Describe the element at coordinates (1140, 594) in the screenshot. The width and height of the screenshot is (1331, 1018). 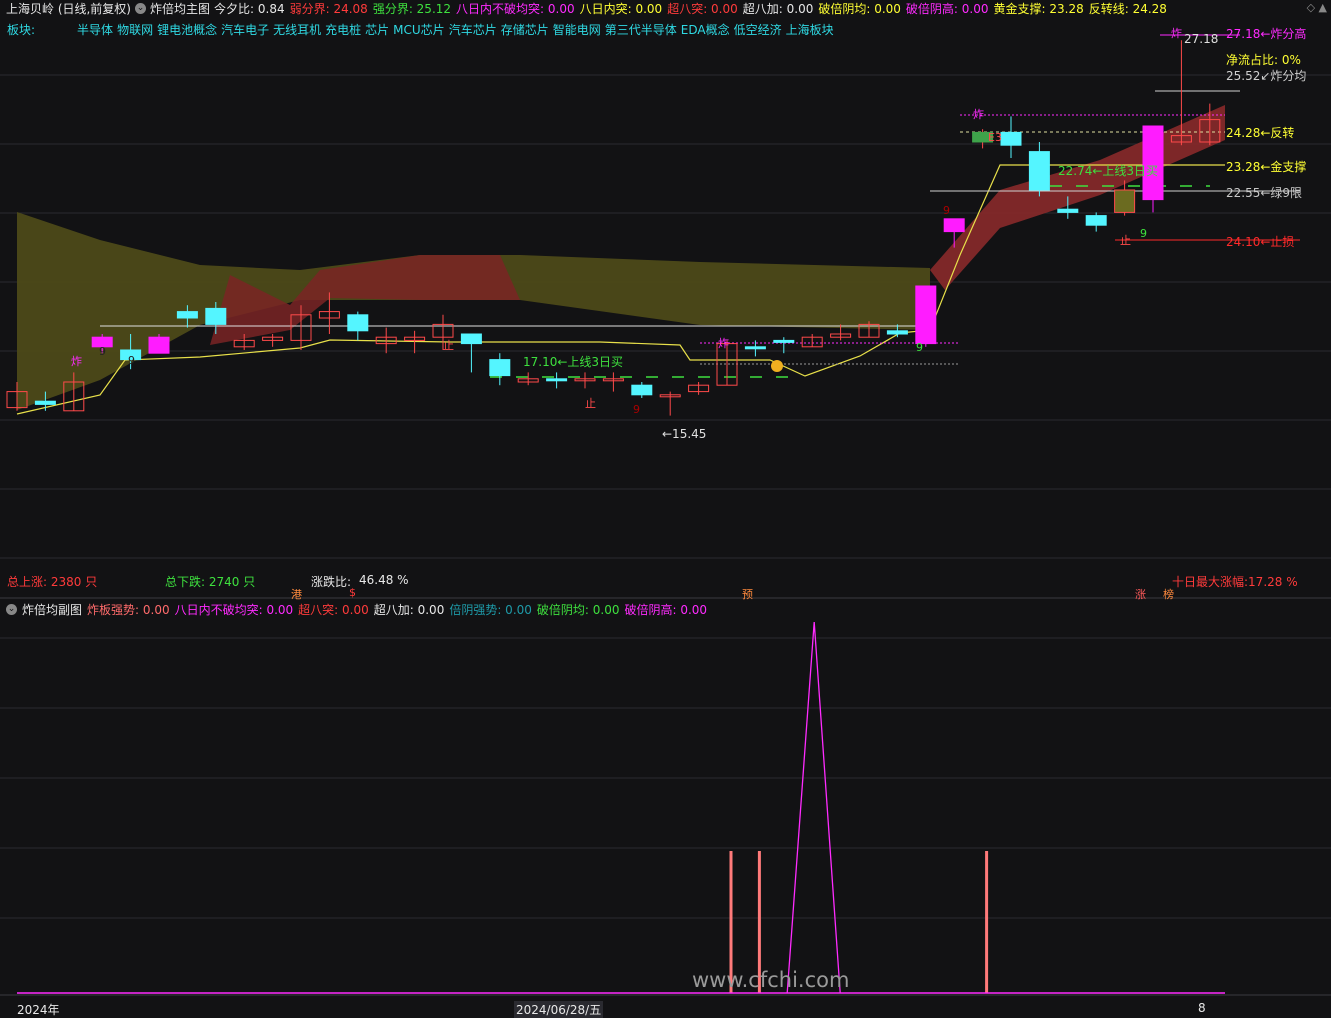
I see `marker-rise: 涨` at that location.